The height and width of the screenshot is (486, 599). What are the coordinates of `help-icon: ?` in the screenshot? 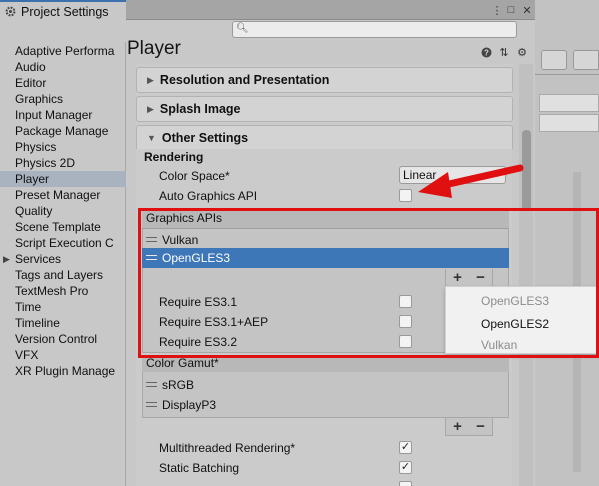 It's located at (486, 52).